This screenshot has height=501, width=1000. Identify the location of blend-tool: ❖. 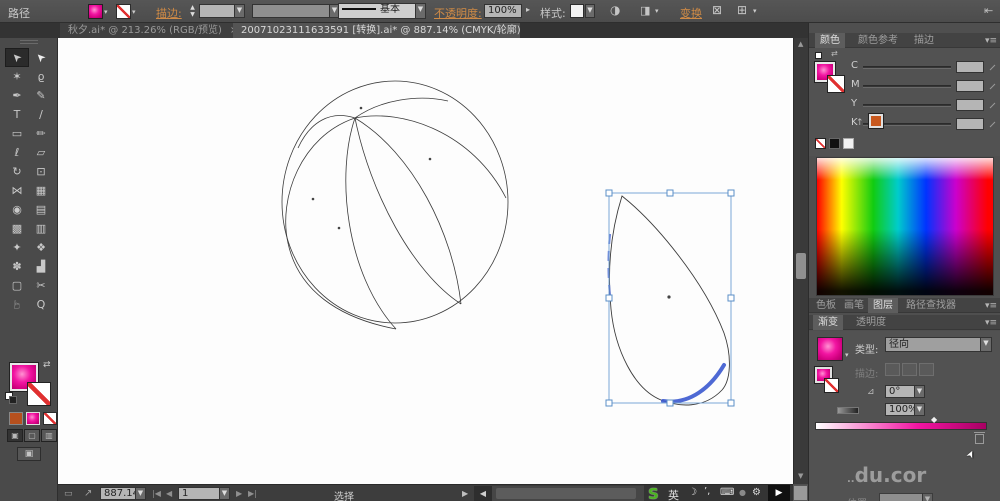
(41, 247).